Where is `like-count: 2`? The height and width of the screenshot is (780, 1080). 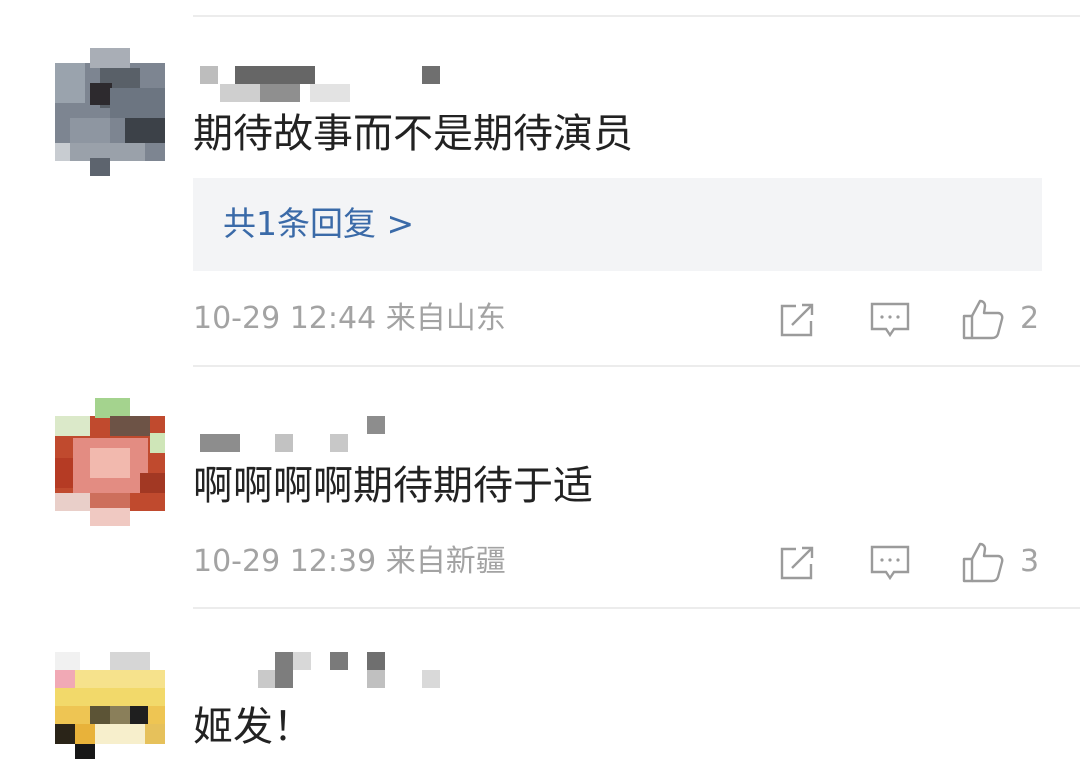 like-count: 2 is located at coordinates (1030, 318).